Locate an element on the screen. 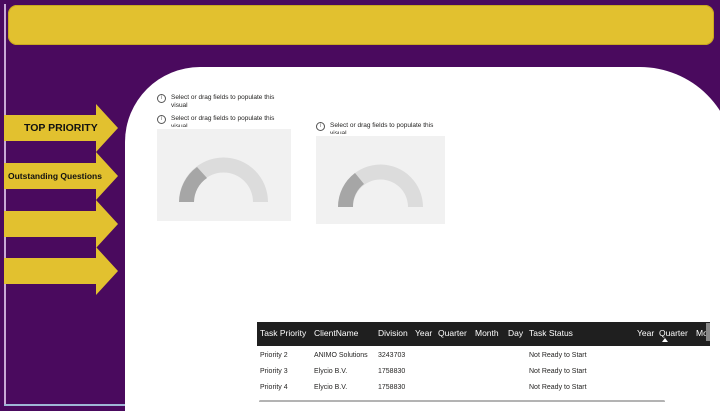 This screenshot has width=720, height=412. left-border is located at coordinates (5, 205).